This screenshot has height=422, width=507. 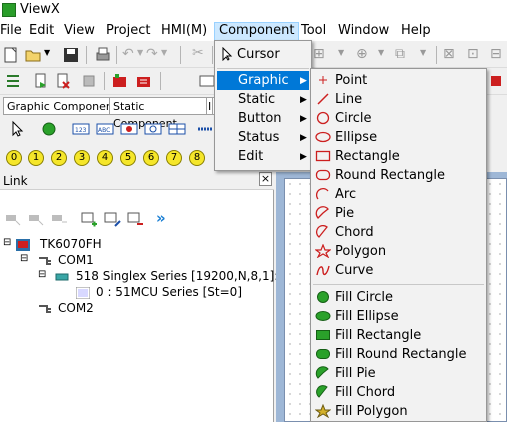 What do you see at coordinates (274, 54) in the screenshot?
I see `menu-item-cursor: Cursor` at bounding box center [274, 54].